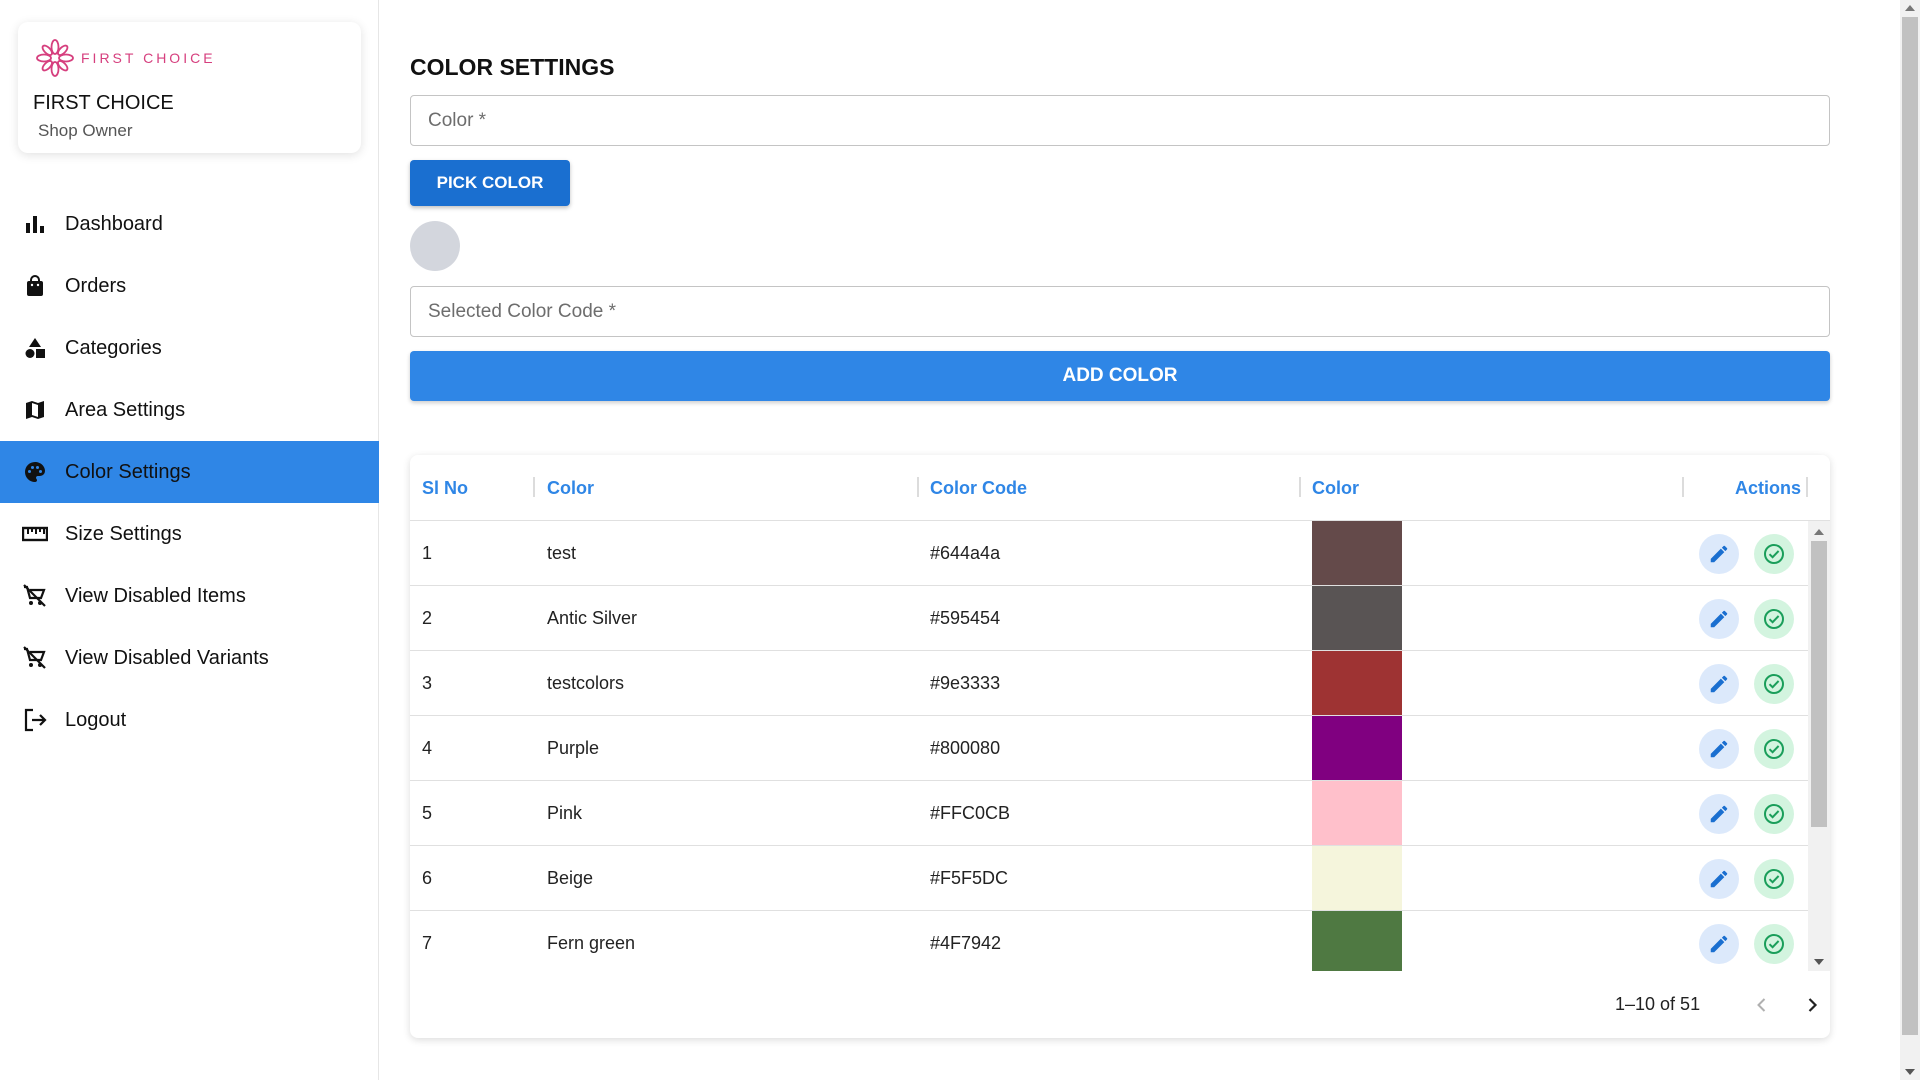 This screenshot has height=1080, width=1920. What do you see at coordinates (570, 488) in the screenshot?
I see `column-header-color: Color` at bounding box center [570, 488].